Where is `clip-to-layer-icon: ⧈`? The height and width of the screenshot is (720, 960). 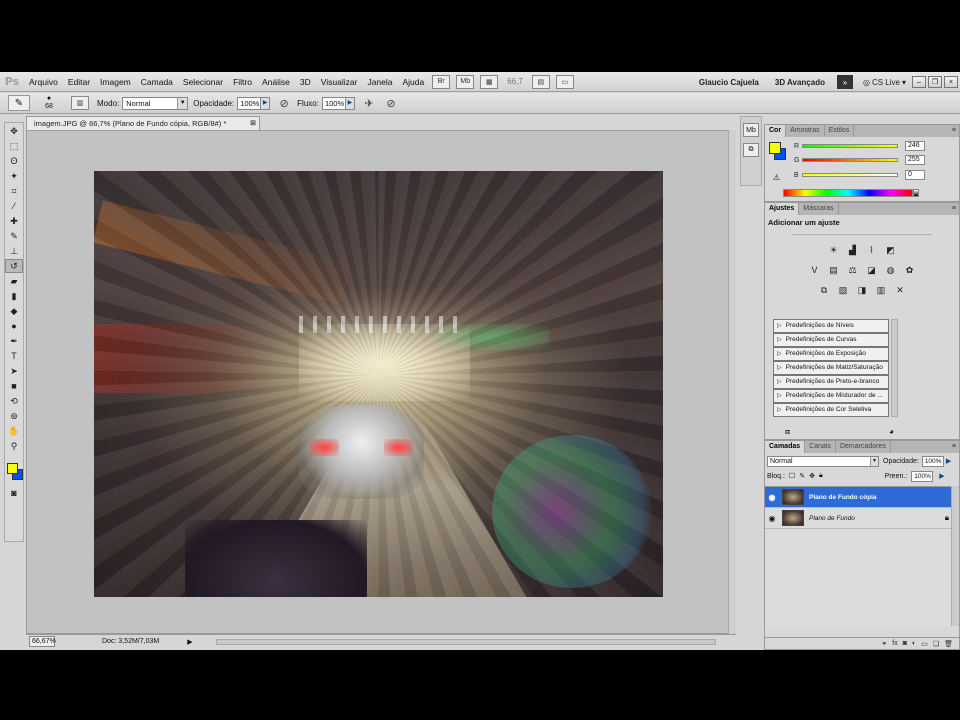
clip-to-layer-icon: ⧈ is located at coordinates (787, 432).